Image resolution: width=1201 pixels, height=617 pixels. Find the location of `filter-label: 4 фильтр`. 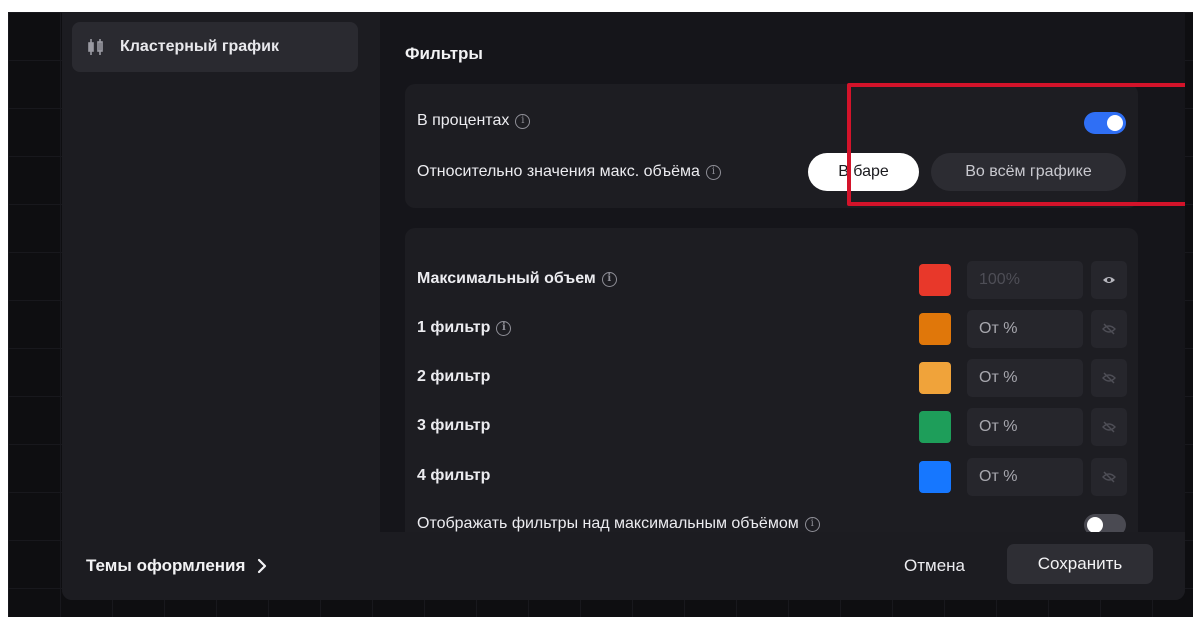

filter-label: 4 фильтр is located at coordinates (454, 475).